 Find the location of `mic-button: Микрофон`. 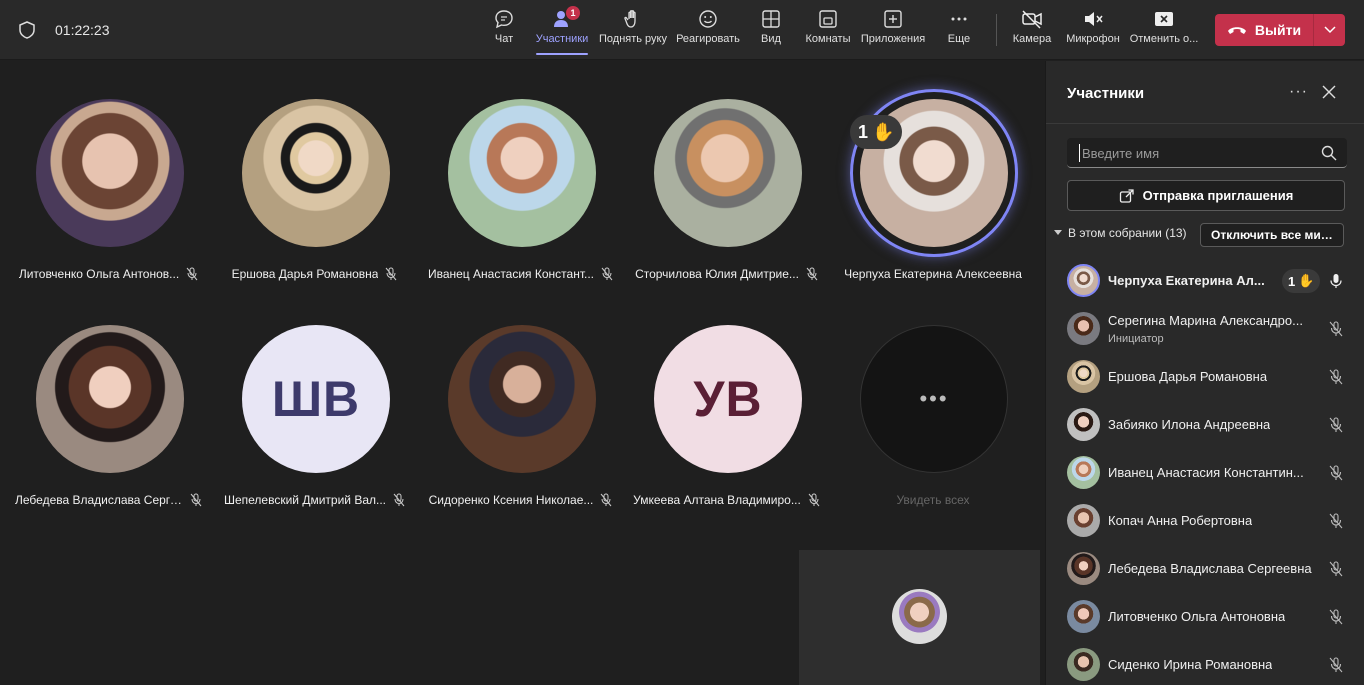

mic-button: Микрофон is located at coordinates (1093, 31).